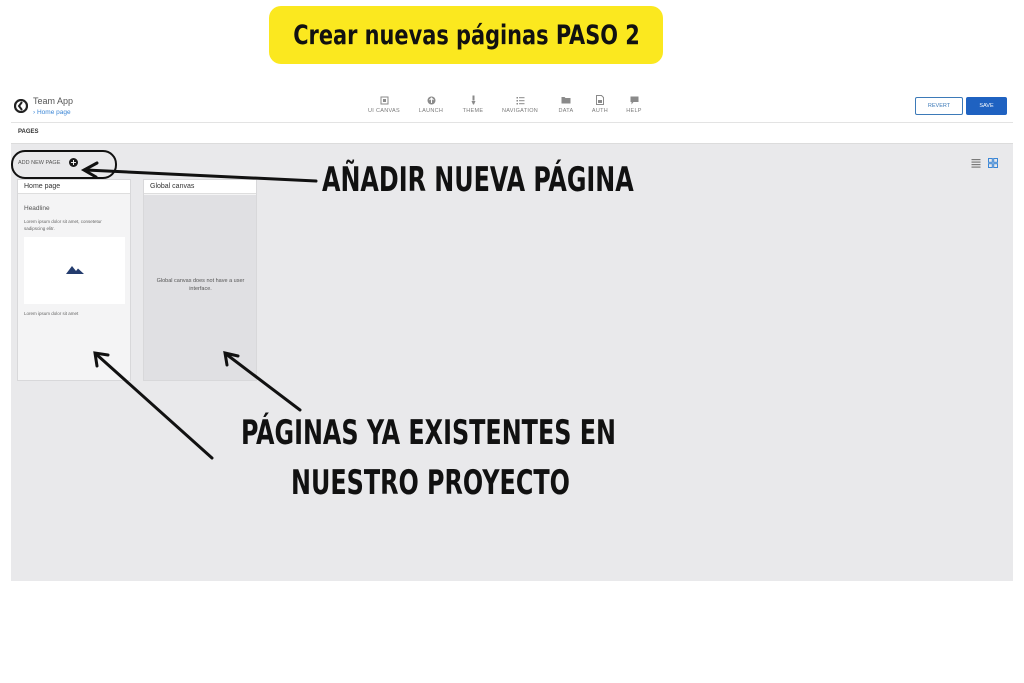  I want to click on arrow-to-add-page, so click(201, 175).